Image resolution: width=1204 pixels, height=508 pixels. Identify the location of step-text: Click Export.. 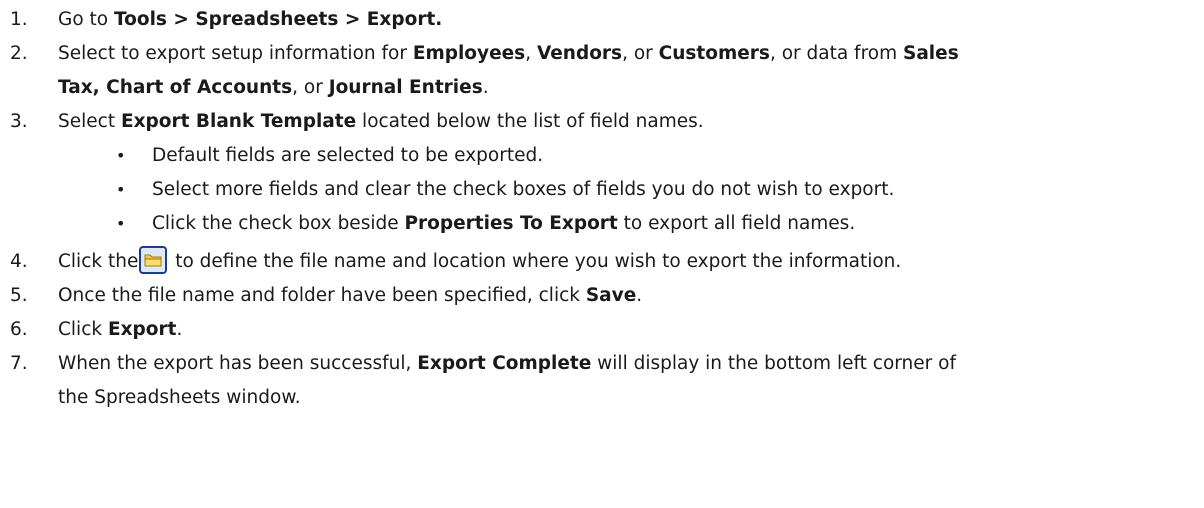
(120, 330).